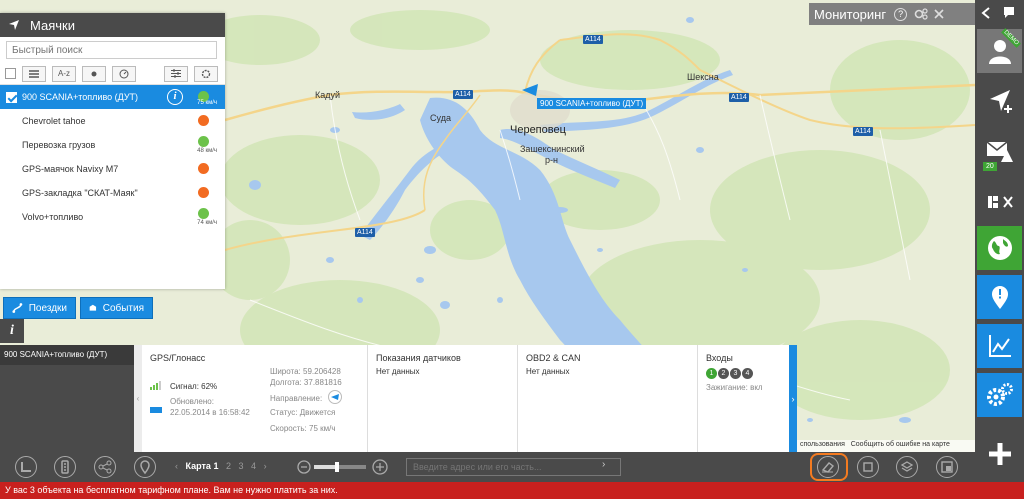  What do you see at coordinates (900, 444) in the screenshot?
I see `report-error-link: Сообщить об ошибке на карте` at bounding box center [900, 444].